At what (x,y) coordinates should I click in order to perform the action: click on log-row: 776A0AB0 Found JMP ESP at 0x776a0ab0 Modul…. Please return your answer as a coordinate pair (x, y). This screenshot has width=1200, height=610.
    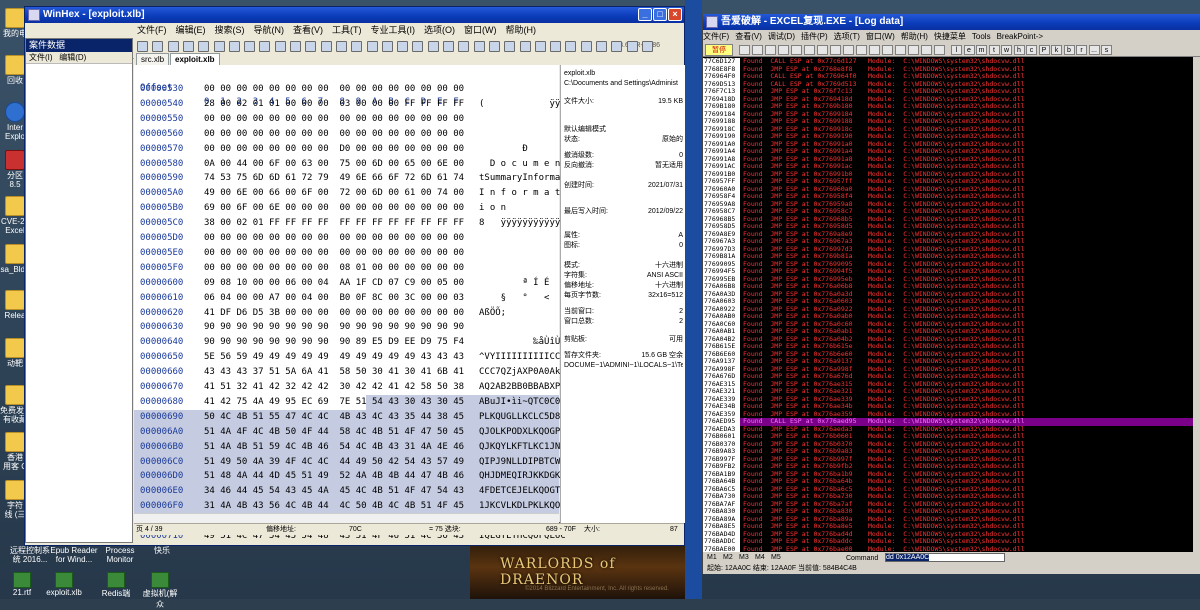
    Looking at the image, I should click on (951, 317).